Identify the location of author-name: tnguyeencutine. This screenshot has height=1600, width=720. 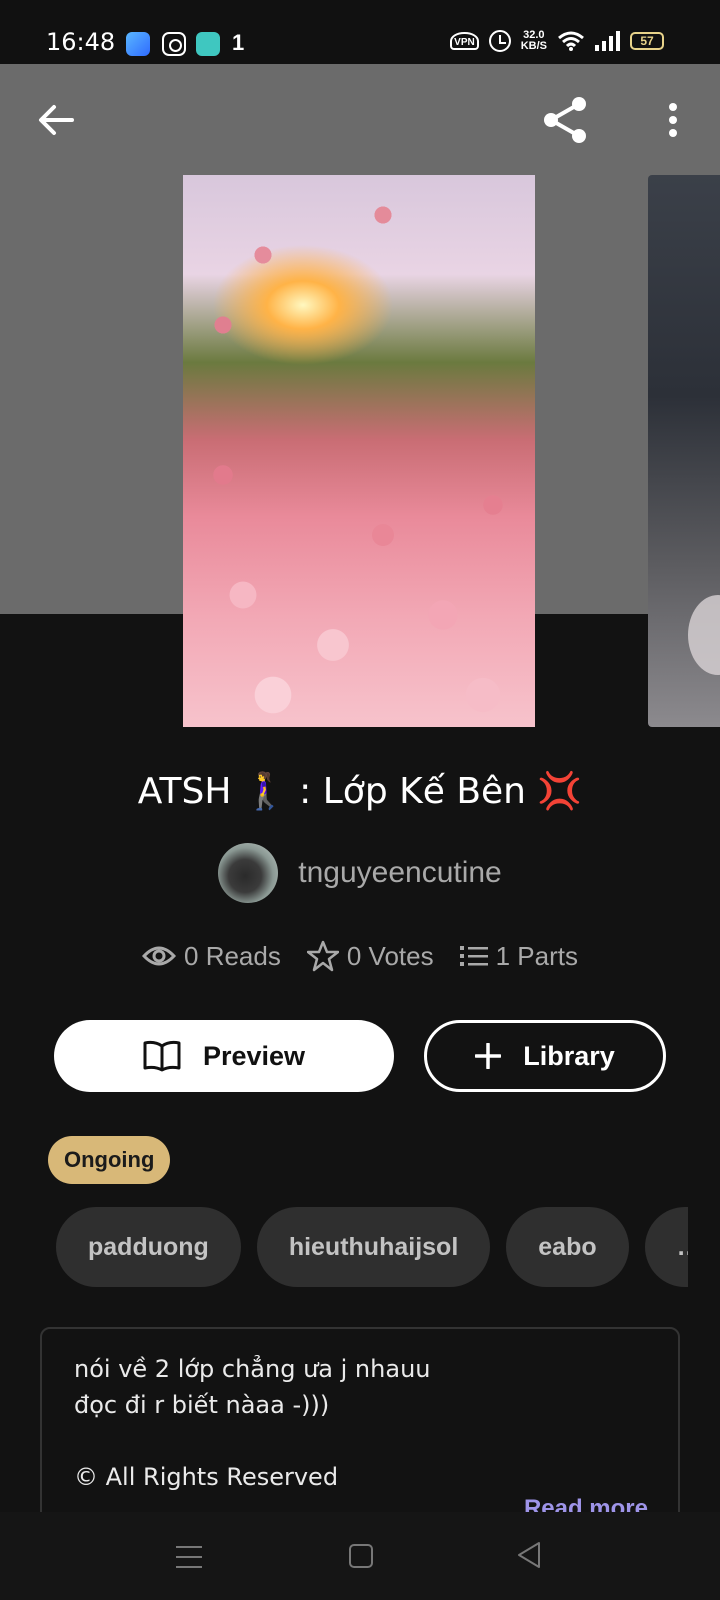
(400, 873).